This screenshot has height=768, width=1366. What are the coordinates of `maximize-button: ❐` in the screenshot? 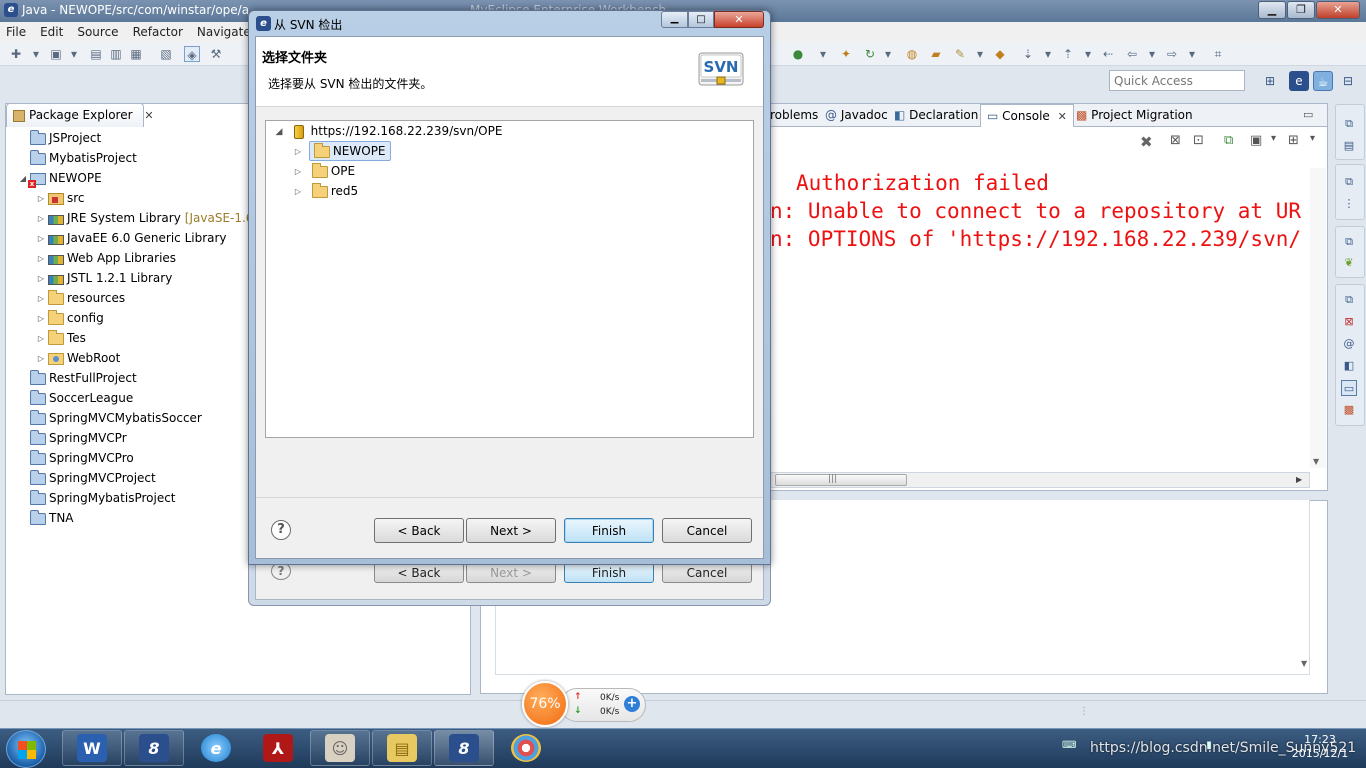 It's located at (1301, 10).